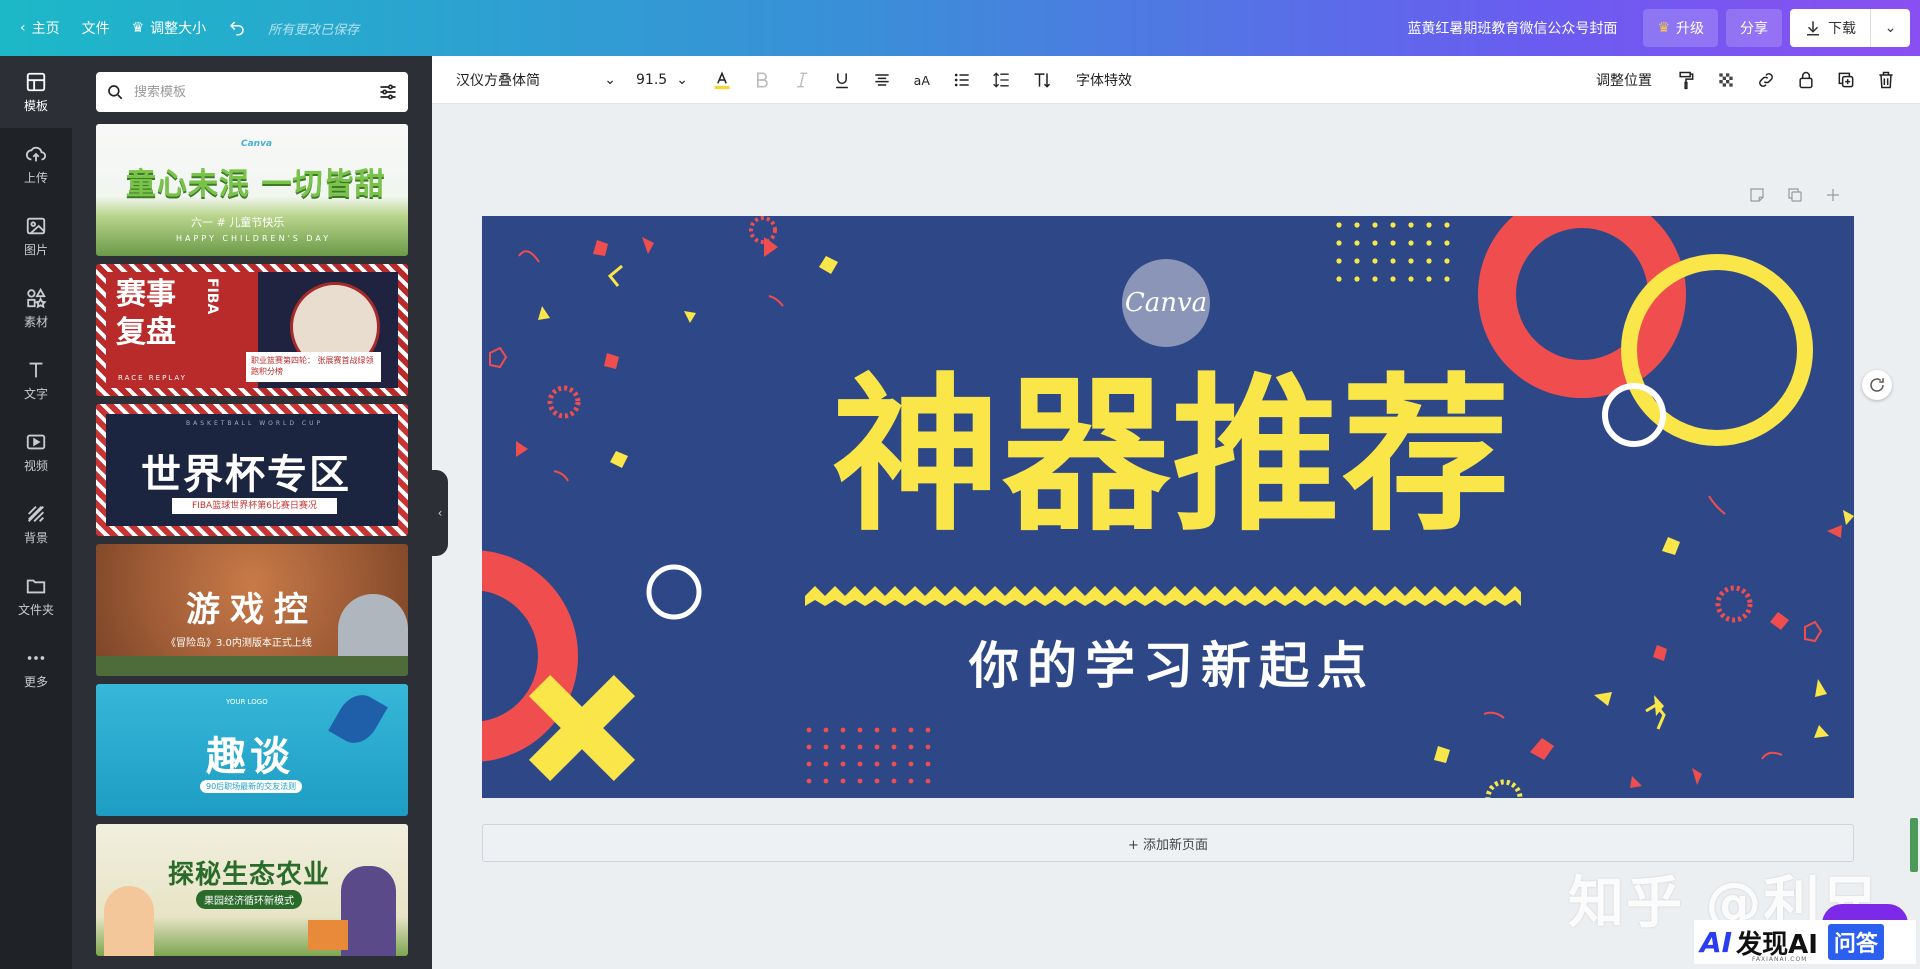  Describe the element at coordinates (36, 441) in the screenshot. I see `video-icon` at that location.